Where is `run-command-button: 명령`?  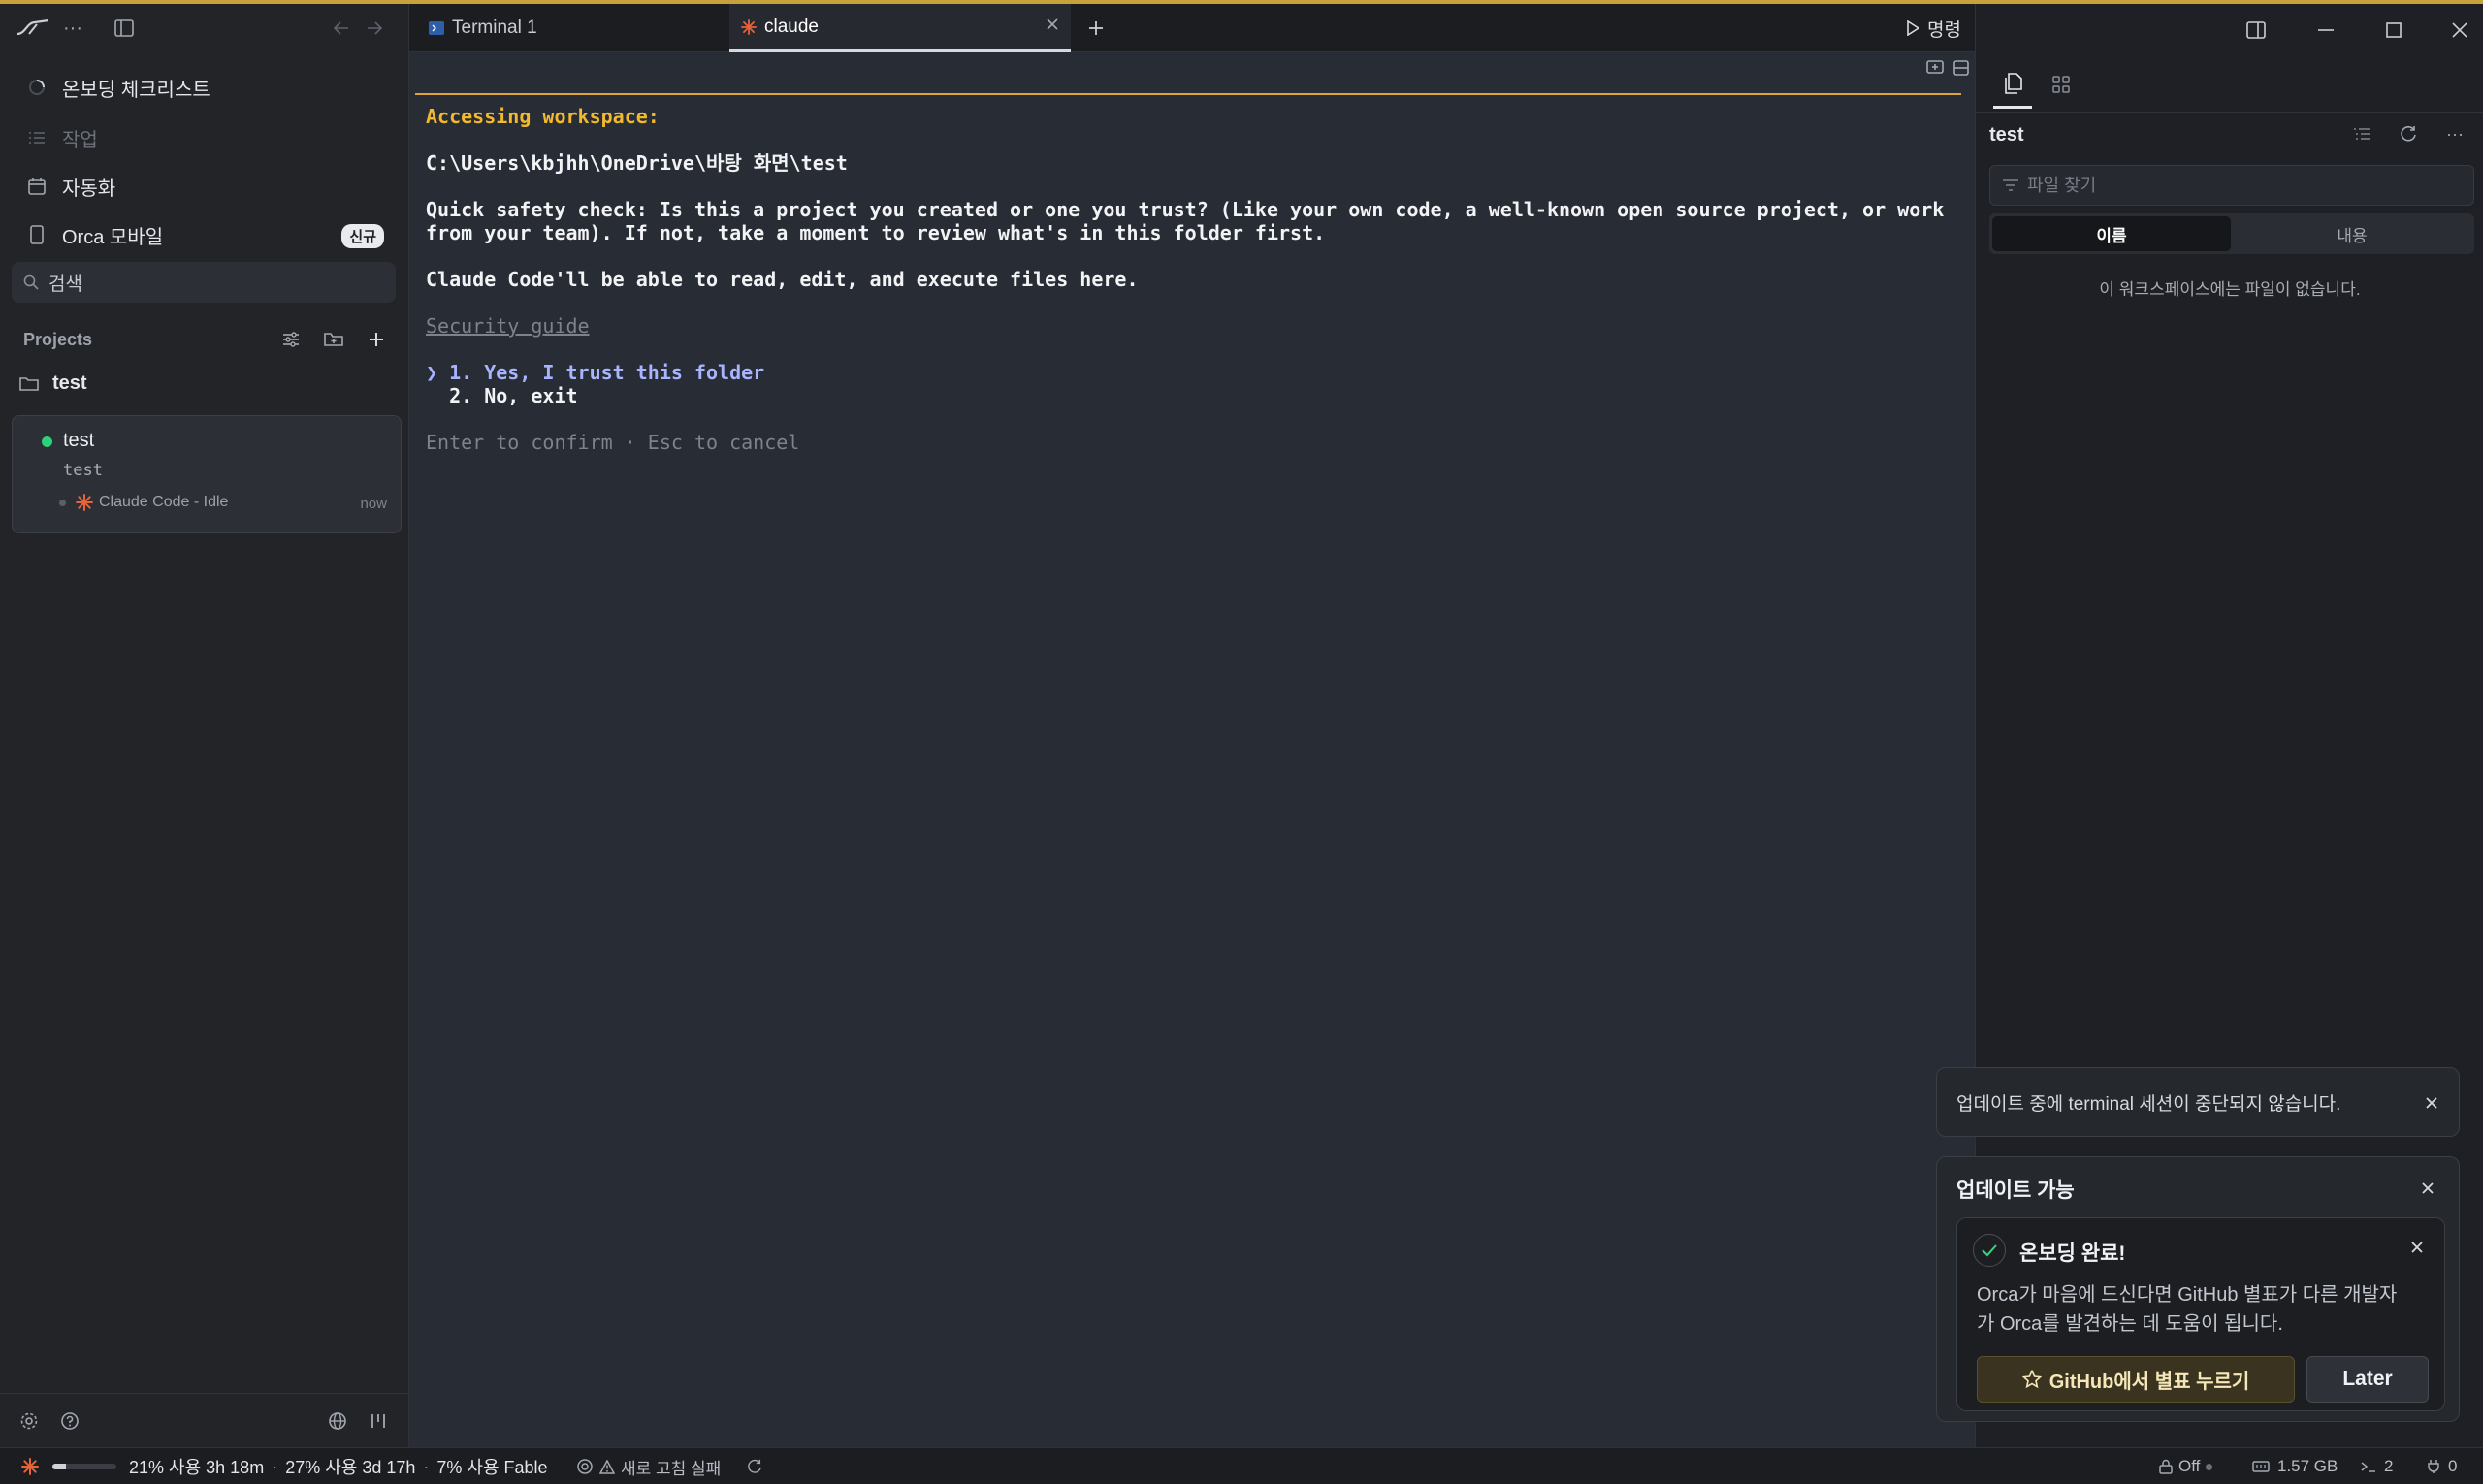 run-command-button: 명령 is located at coordinates (1934, 28).